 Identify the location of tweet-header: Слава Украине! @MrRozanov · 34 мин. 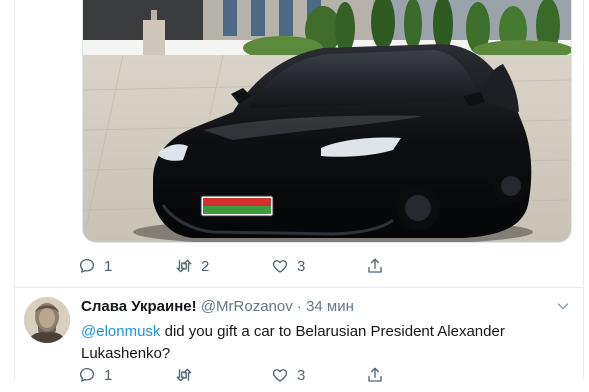
(217, 306).